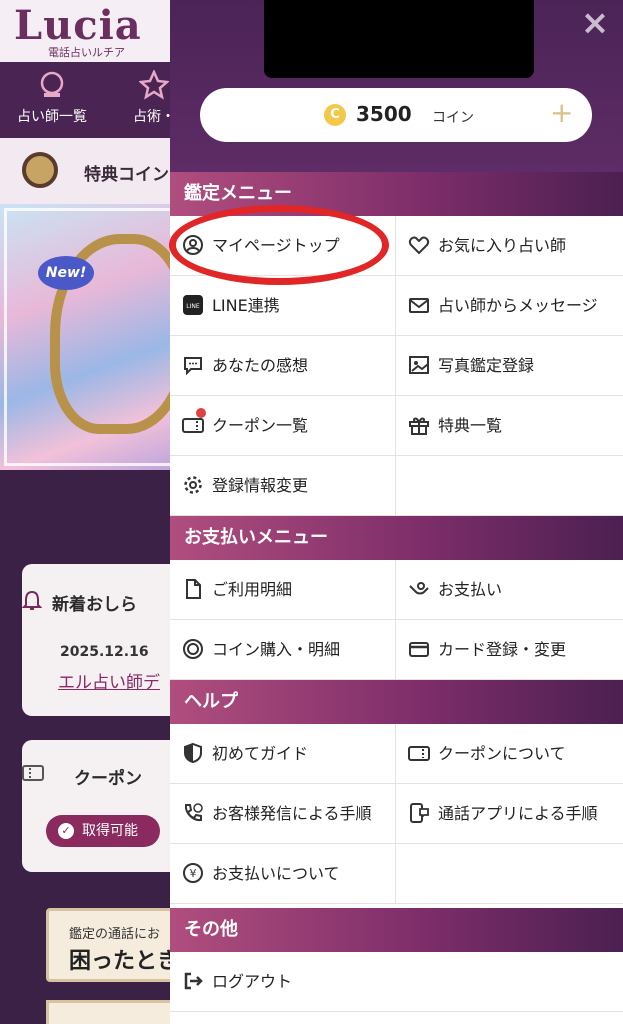 The width and height of the screenshot is (623, 1024). Describe the element at coordinates (32, 603) in the screenshot. I see `bell-icon` at that location.